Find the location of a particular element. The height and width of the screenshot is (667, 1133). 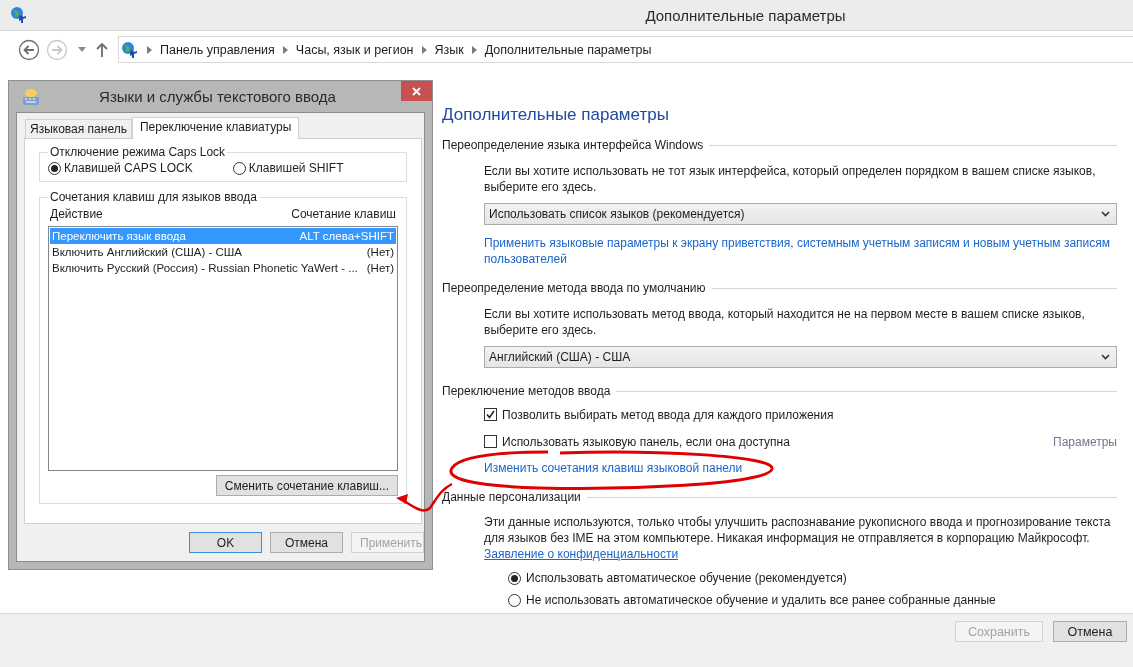

radio-label: Клавишей SHIFT is located at coordinates (296, 168).